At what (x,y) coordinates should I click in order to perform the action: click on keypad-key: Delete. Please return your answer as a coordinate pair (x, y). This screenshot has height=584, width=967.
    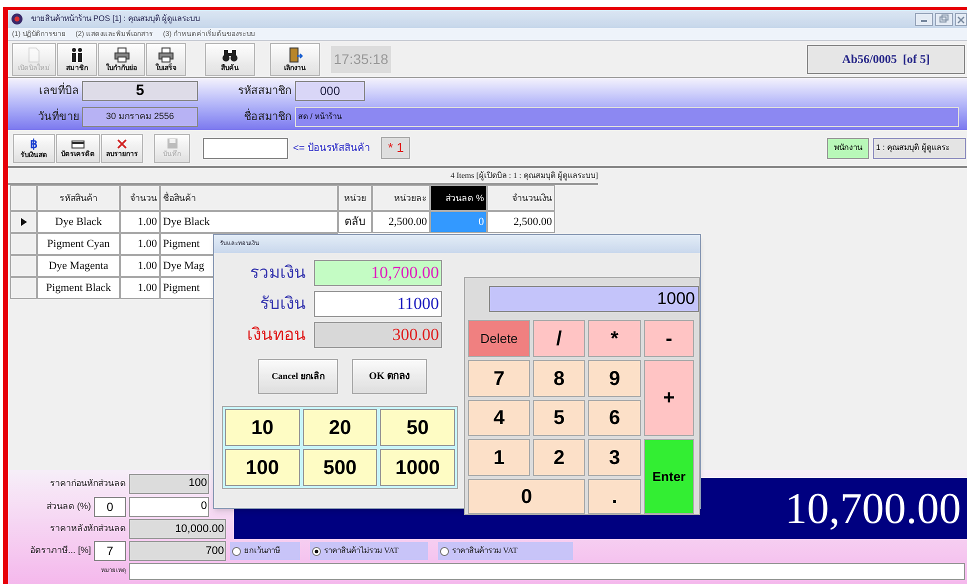
    Looking at the image, I should click on (499, 338).